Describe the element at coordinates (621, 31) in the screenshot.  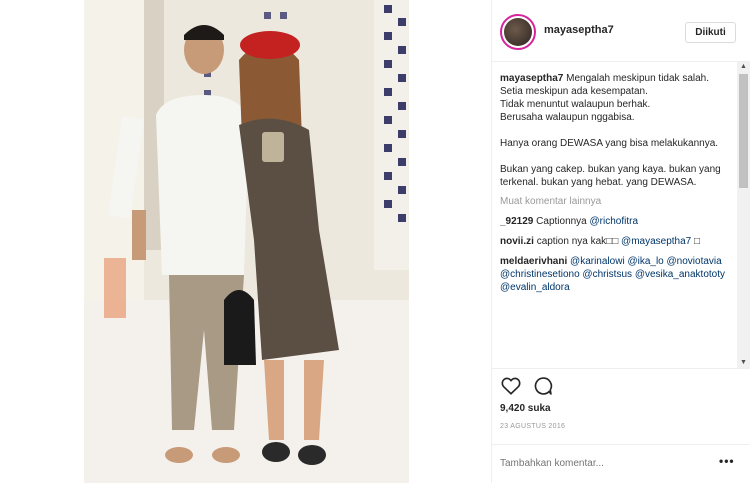
I see `post-header: mayaseptha7 Diikuti` at that location.